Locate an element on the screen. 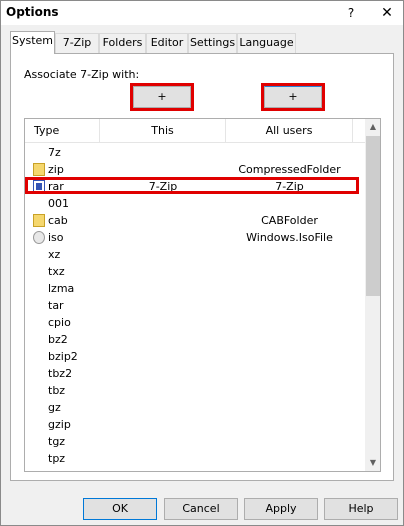 Image resolution: width=404 pixels, height=526 pixels. tab-7zip: 7-Zip is located at coordinates (77, 43).